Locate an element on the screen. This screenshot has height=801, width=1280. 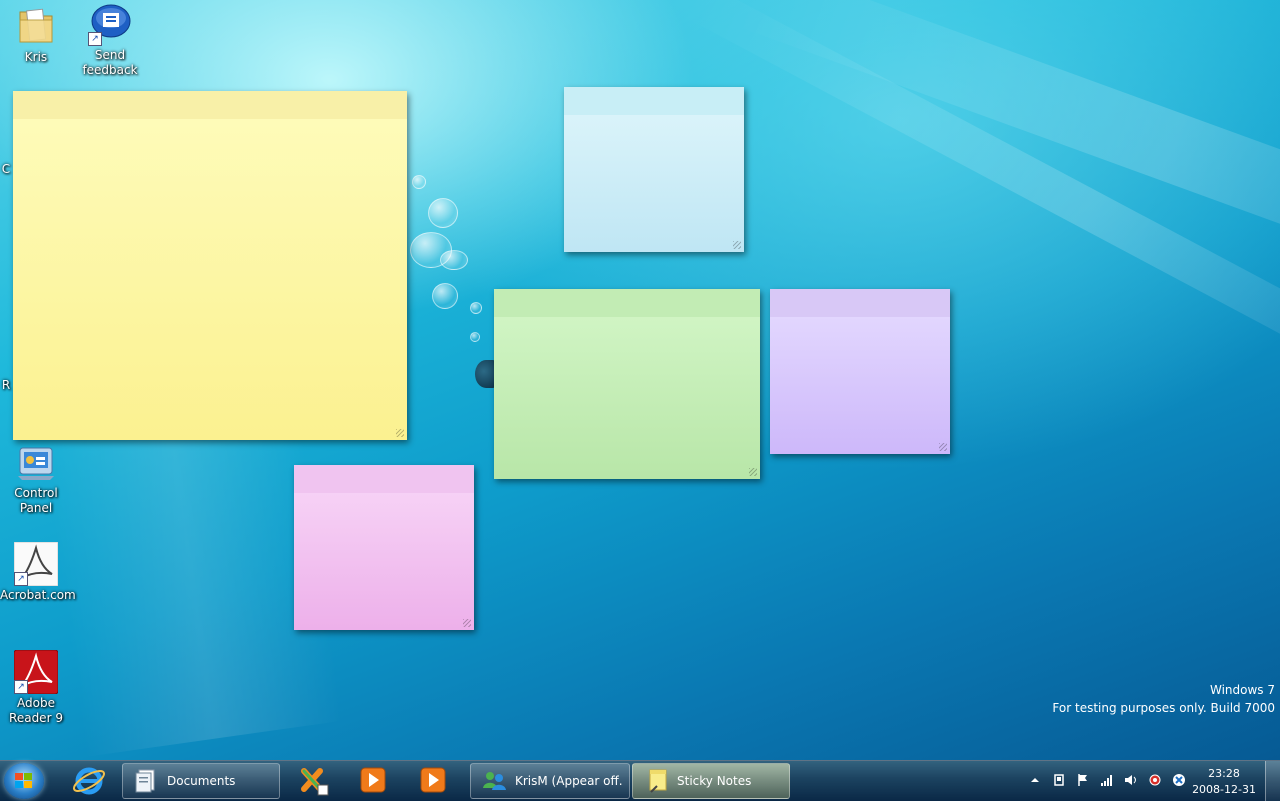
taskbar-button-label: Documents is located at coordinates (201, 781).